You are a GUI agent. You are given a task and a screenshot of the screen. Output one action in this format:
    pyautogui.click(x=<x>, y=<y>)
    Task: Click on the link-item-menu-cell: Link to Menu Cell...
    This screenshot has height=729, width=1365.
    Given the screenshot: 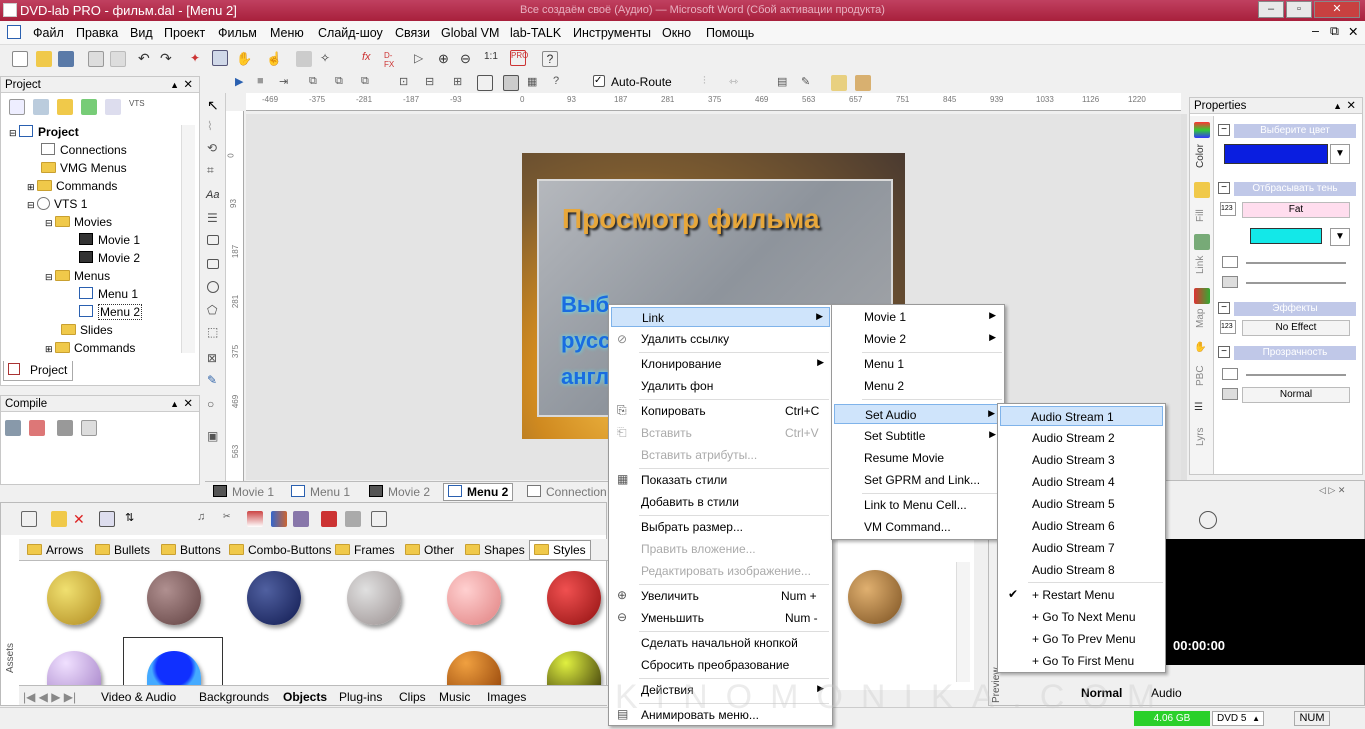 What is the action you would take?
    pyautogui.click(x=918, y=505)
    